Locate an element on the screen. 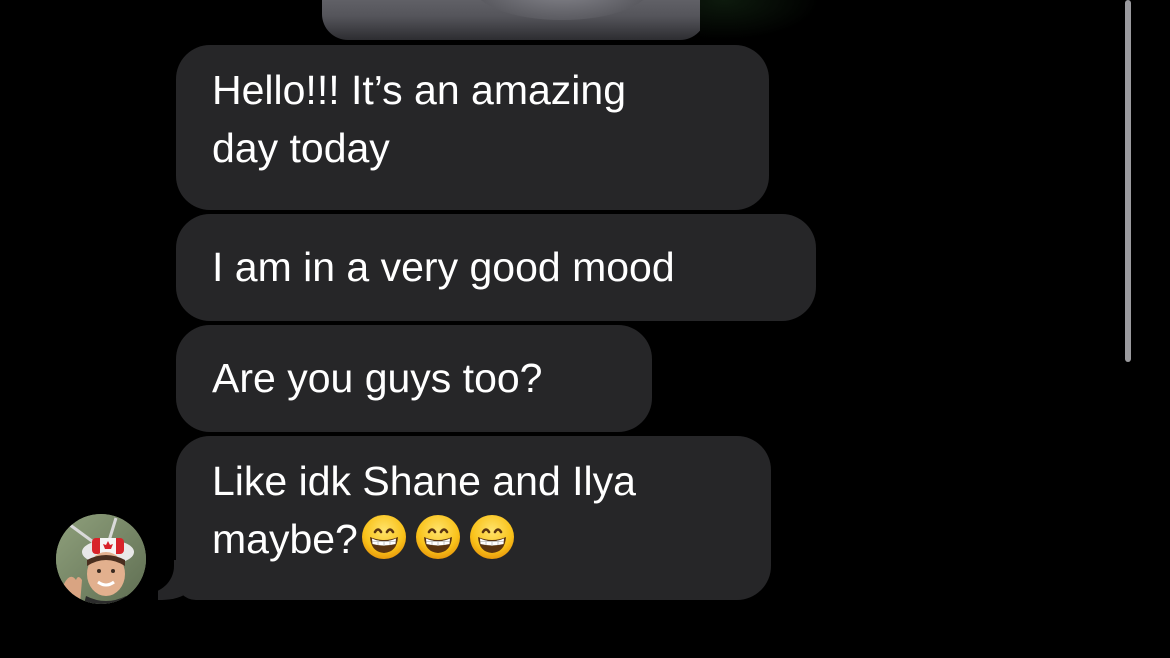 This screenshot has height=658, width=1170. message-3-text: Are you guys too? is located at coordinates (377, 378).